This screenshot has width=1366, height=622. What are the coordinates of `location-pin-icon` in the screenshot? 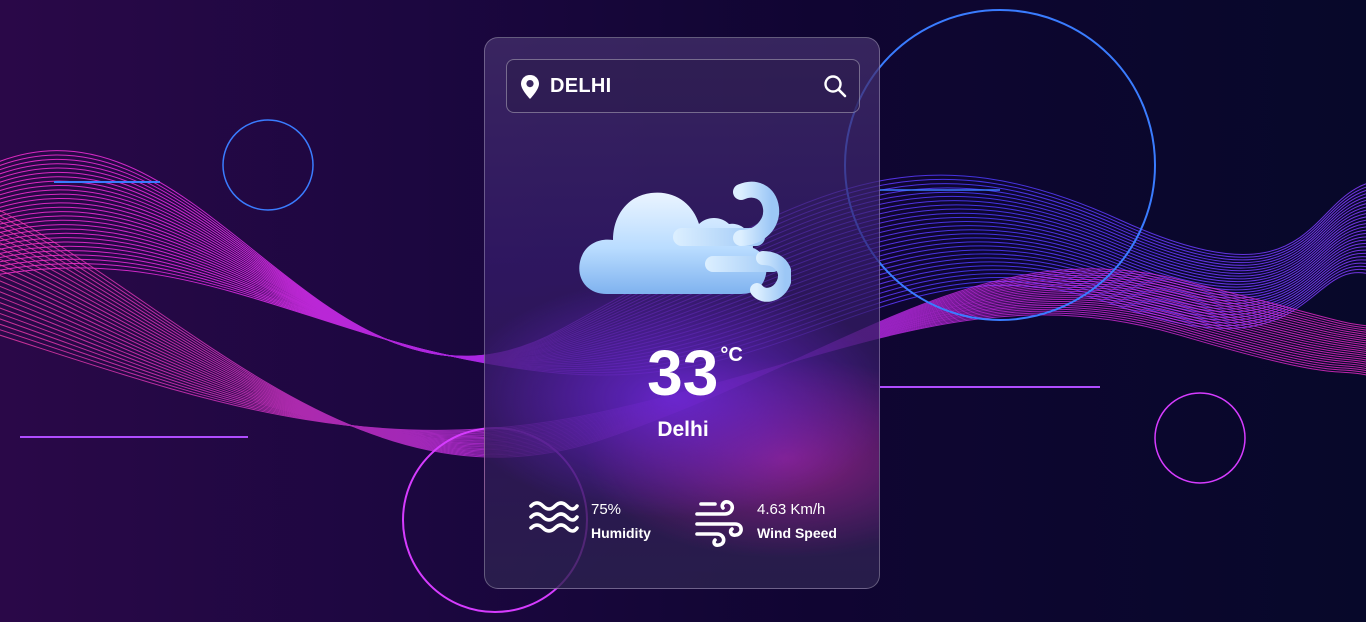 It's located at (530, 87).